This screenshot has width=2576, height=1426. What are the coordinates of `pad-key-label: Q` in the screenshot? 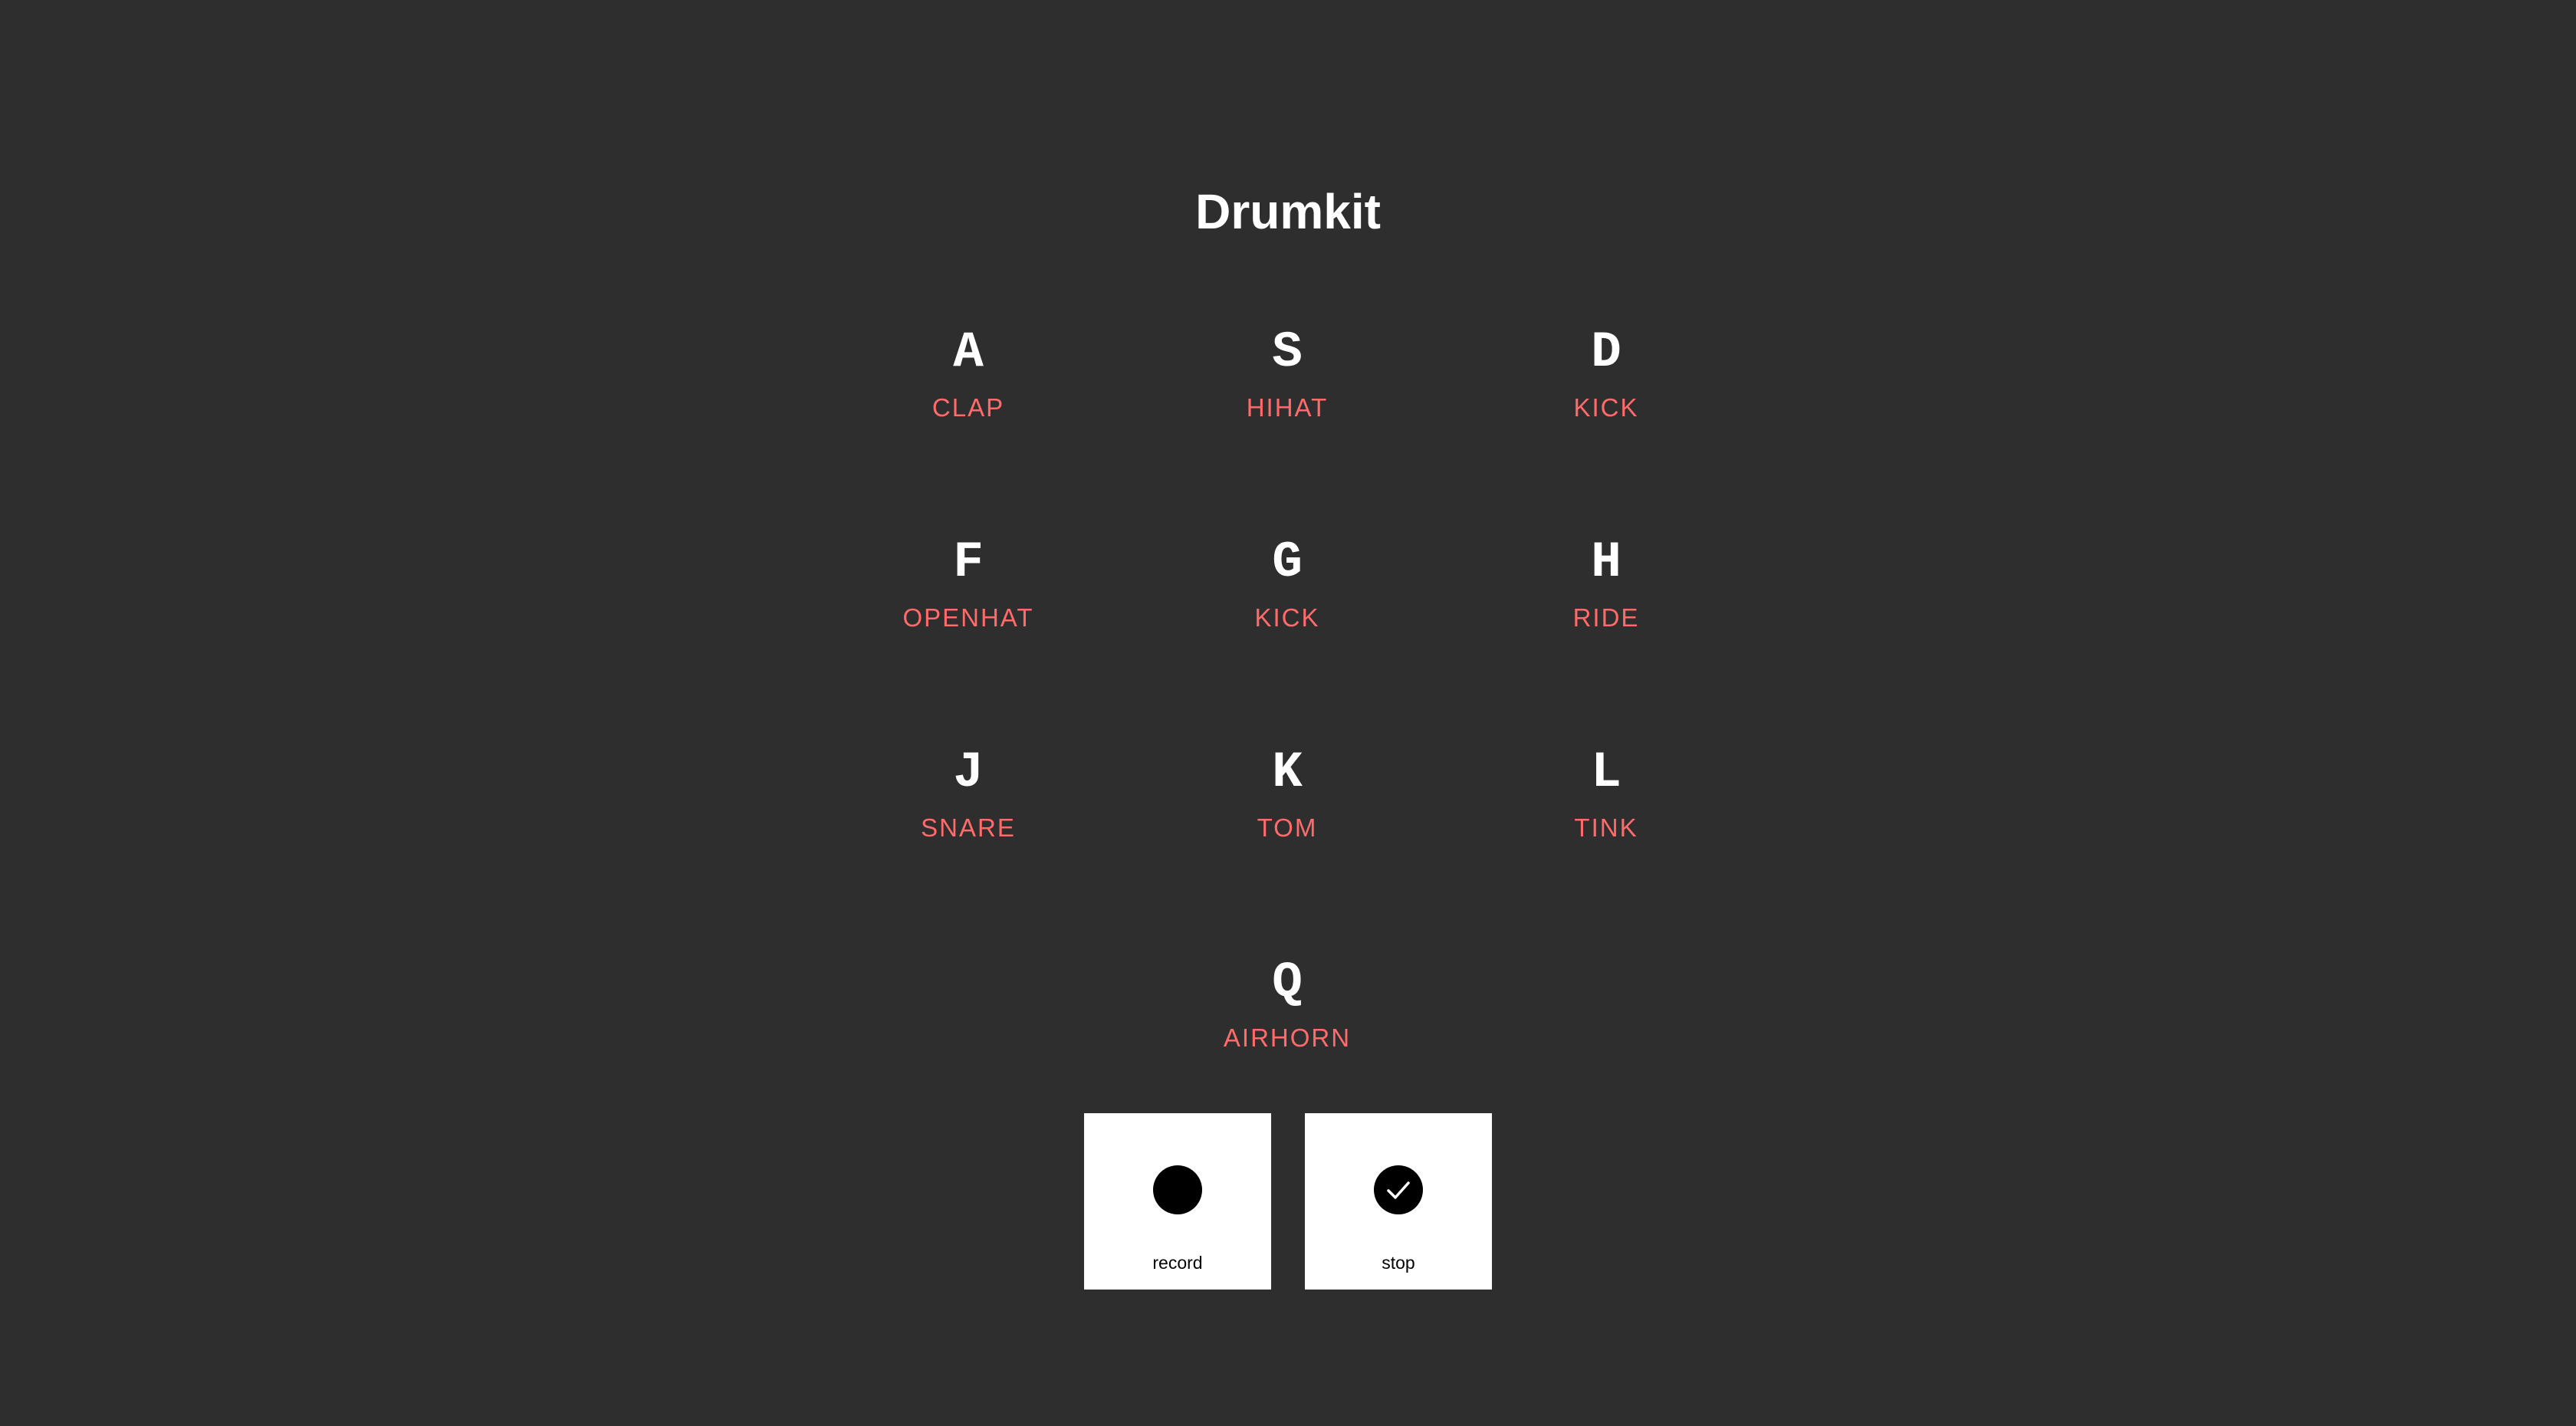 It's located at (1287, 982).